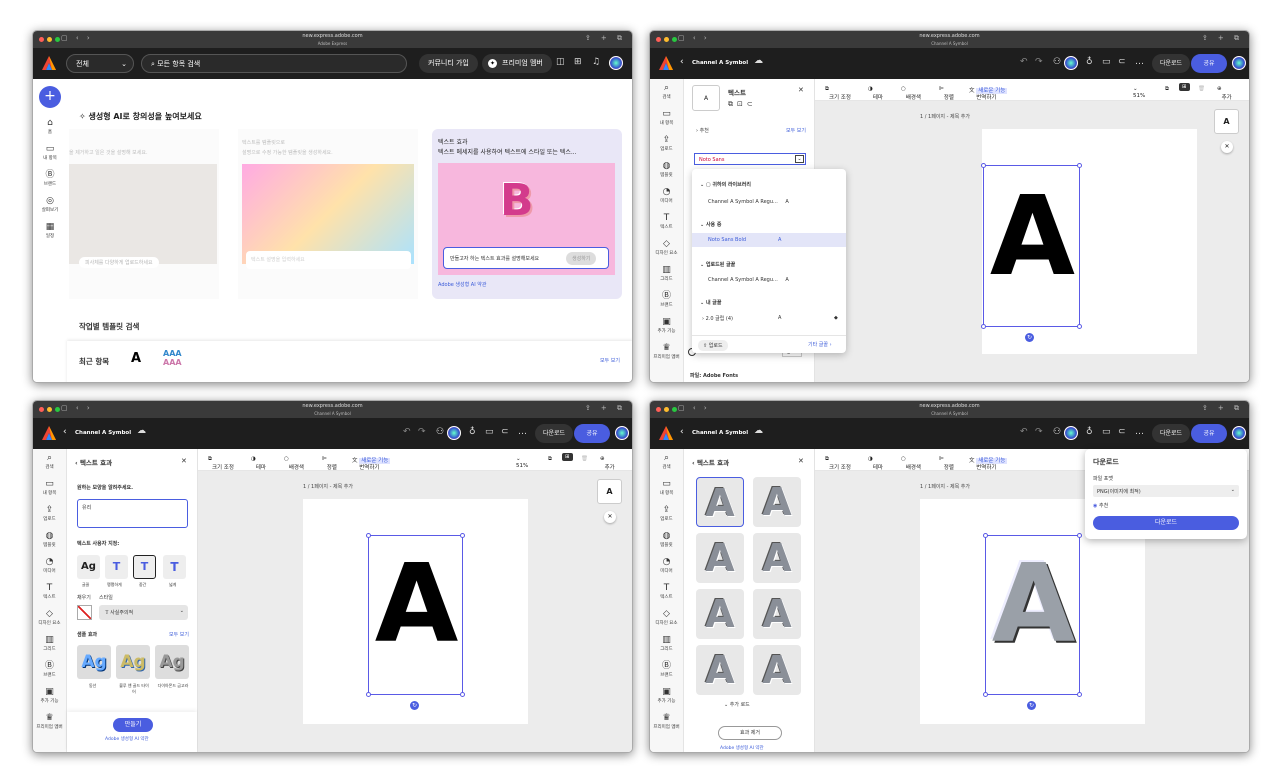 Image resolution: width=1280 pixels, height=784 pixels. What do you see at coordinates (49, 696) in the screenshot?
I see `rail-addons: ▣ 추가 기능` at bounding box center [49, 696].